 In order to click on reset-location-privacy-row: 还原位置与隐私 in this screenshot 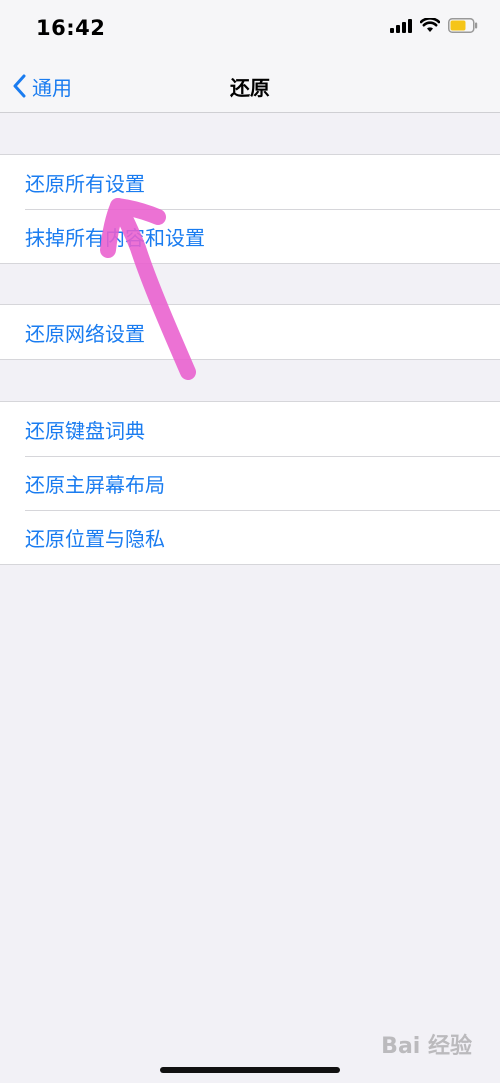, I will do `click(250, 537)`.